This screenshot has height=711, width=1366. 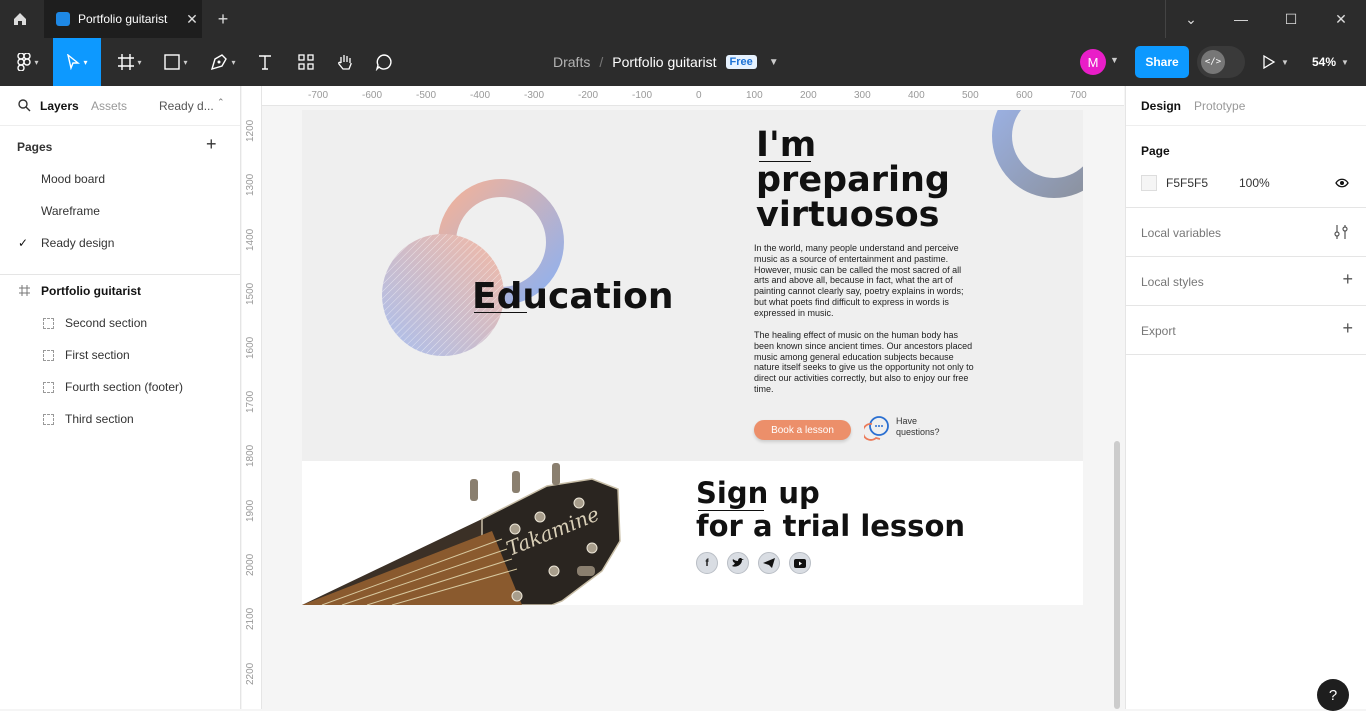 What do you see at coordinates (664, 62) in the screenshot?
I see `file-name: Portfolio guitarist` at bounding box center [664, 62].